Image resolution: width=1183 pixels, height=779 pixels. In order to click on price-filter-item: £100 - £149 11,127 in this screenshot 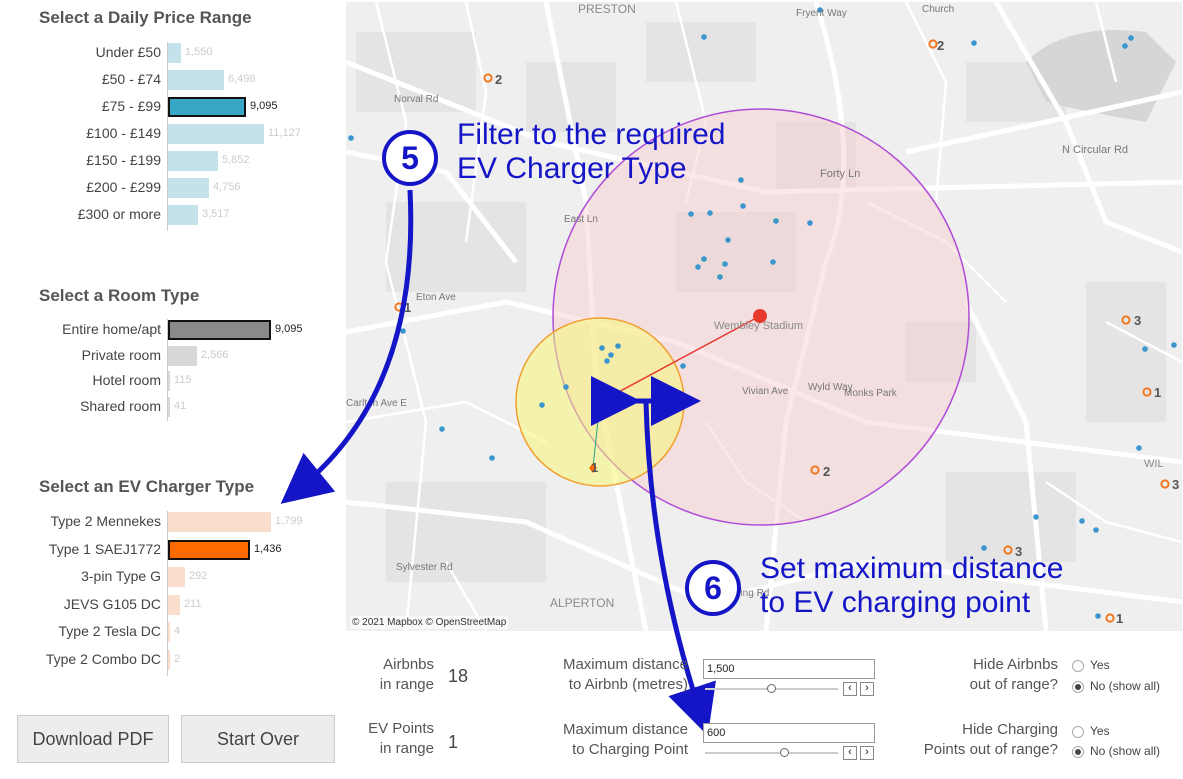, I will do `click(170, 134)`.